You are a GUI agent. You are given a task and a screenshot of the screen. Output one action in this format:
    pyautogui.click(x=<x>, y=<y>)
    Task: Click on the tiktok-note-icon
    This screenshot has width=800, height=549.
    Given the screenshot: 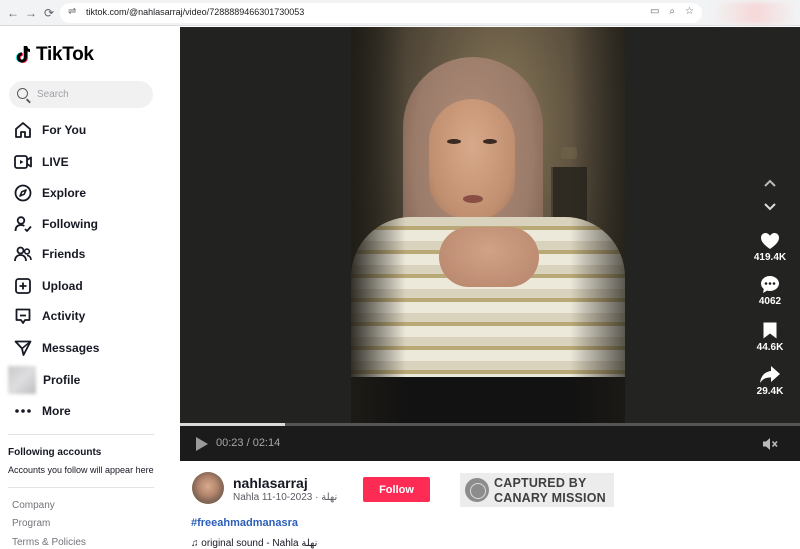 What is the action you would take?
    pyautogui.click(x=23, y=55)
    